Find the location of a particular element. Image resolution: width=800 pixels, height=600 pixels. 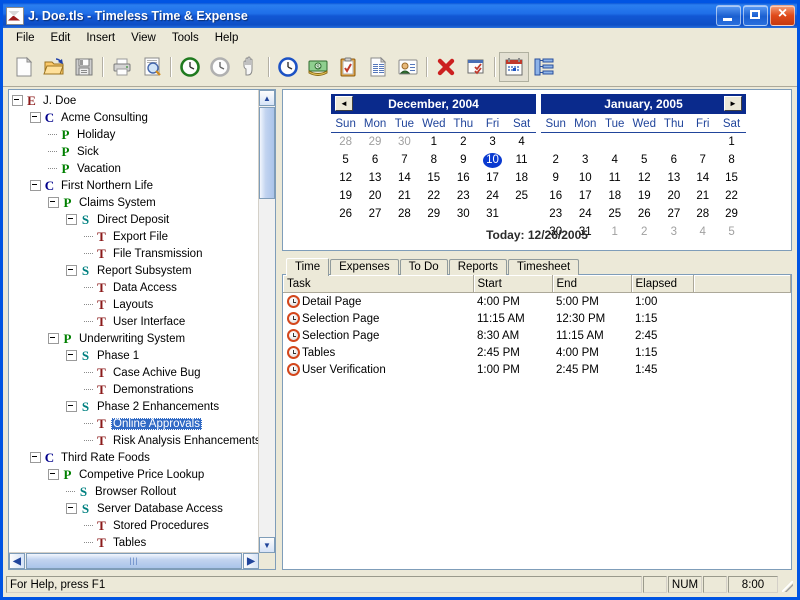

tab-reports: Reports is located at coordinates (477, 267).